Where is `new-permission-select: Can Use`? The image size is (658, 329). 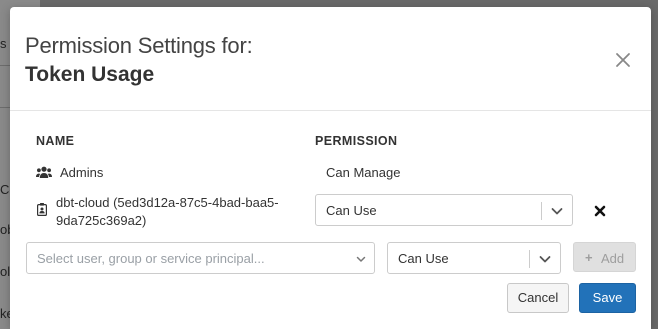 new-permission-select: Can Use is located at coordinates (474, 258).